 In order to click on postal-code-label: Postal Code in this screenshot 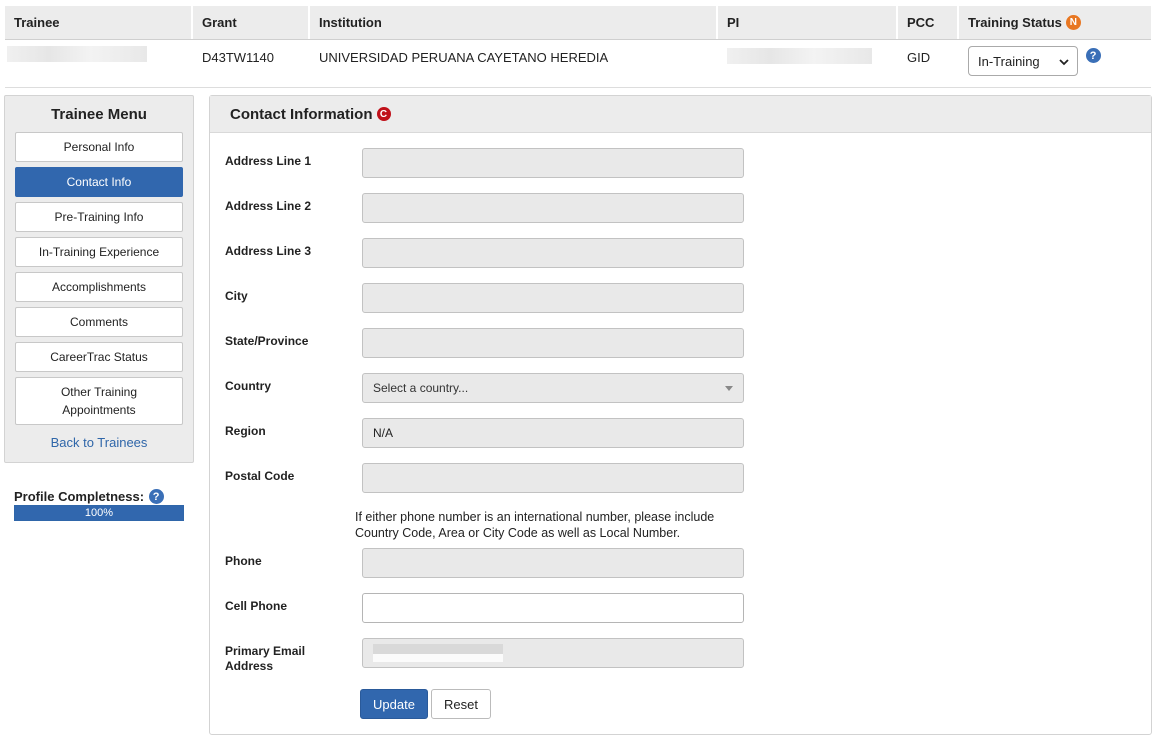, I will do `click(260, 476)`.